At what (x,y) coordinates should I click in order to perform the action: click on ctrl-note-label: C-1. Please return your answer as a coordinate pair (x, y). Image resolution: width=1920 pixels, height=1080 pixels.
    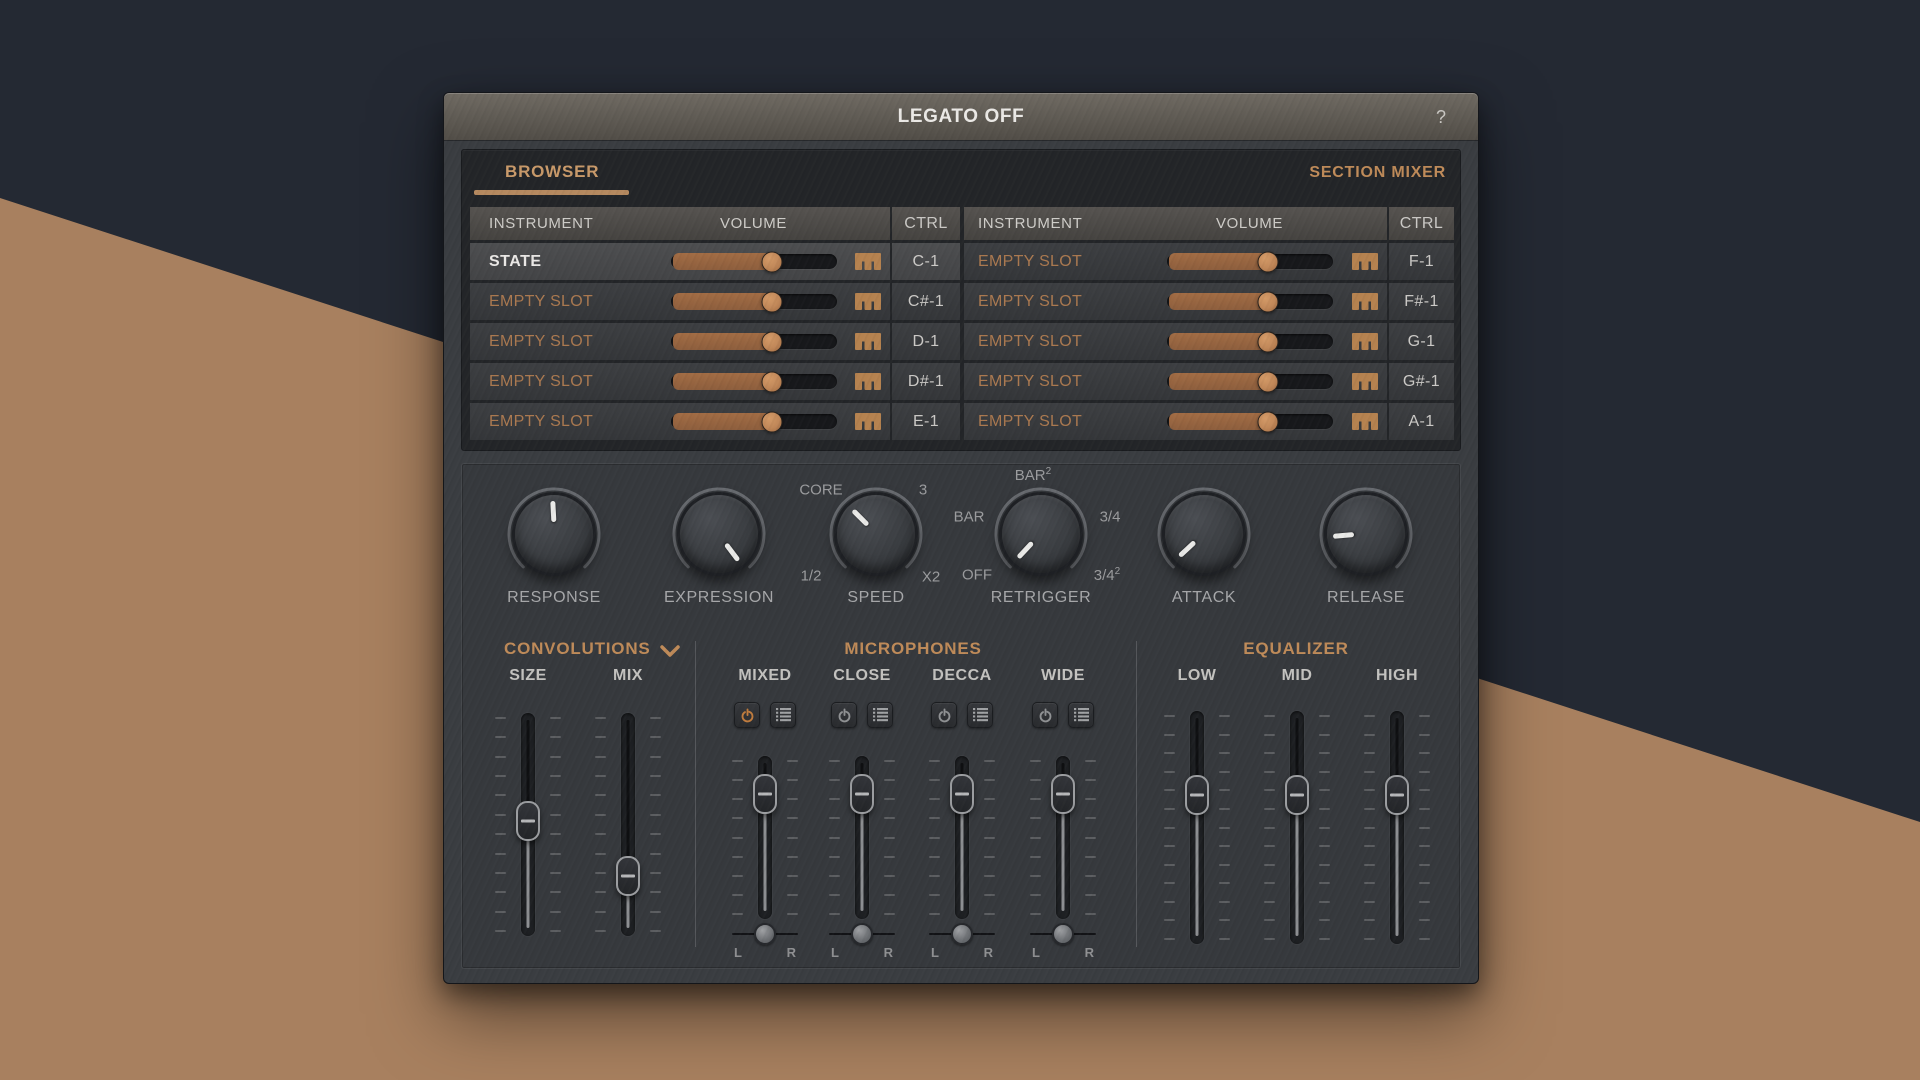
    Looking at the image, I should click on (925, 261).